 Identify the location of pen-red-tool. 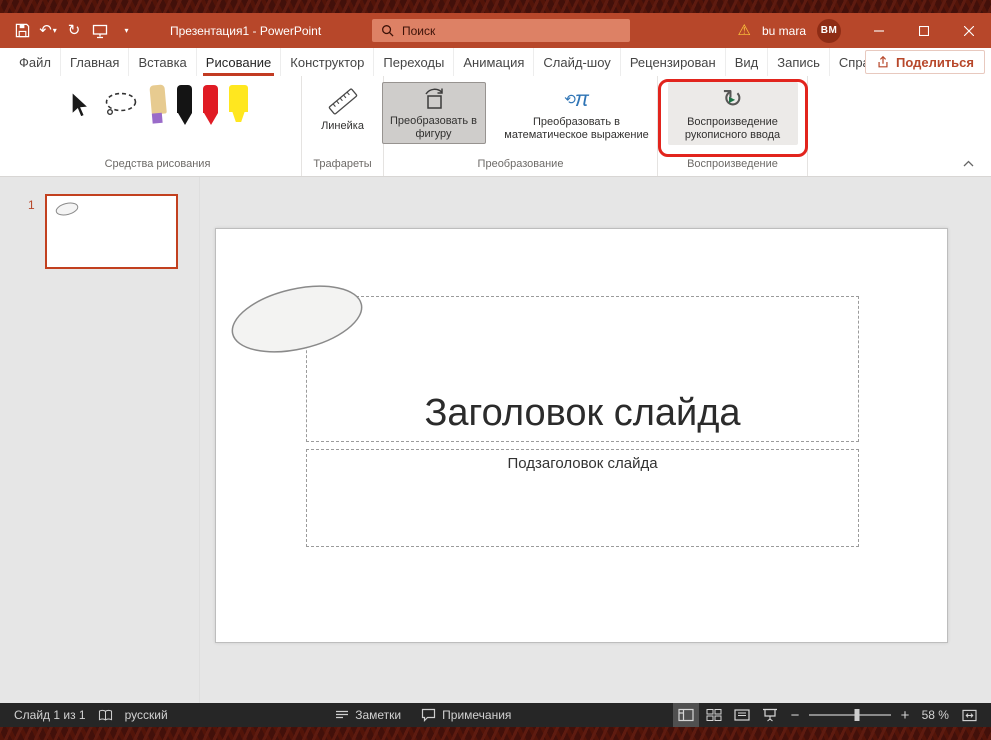
(210, 105).